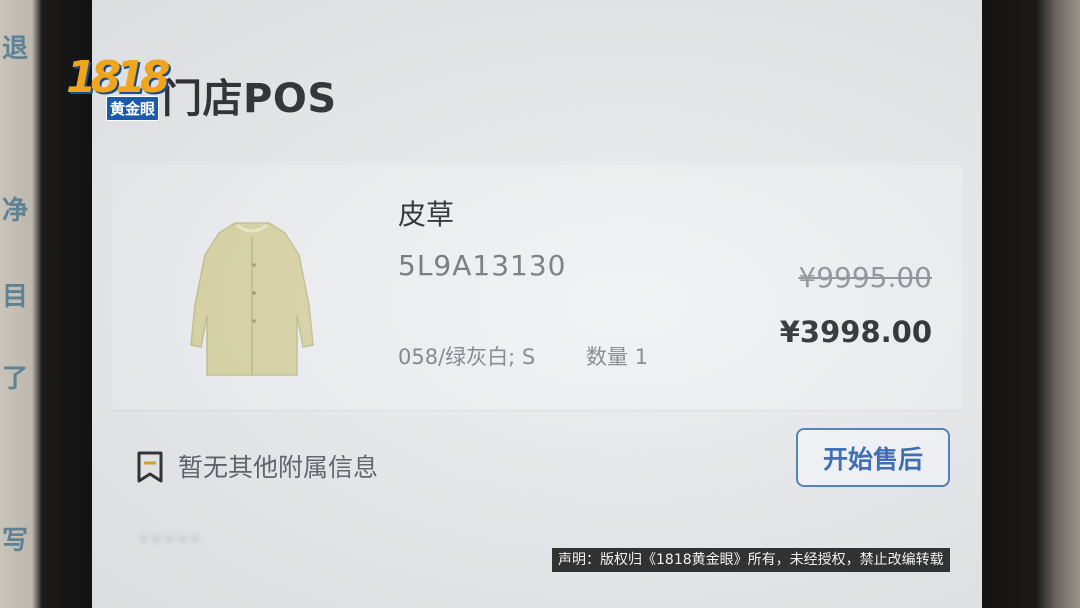 This screenshot has height=608, width=1080. Describe the element at coordinates (873, 457) in the screenshot. I see `start-aftersale-button: 开始售后` at that location.